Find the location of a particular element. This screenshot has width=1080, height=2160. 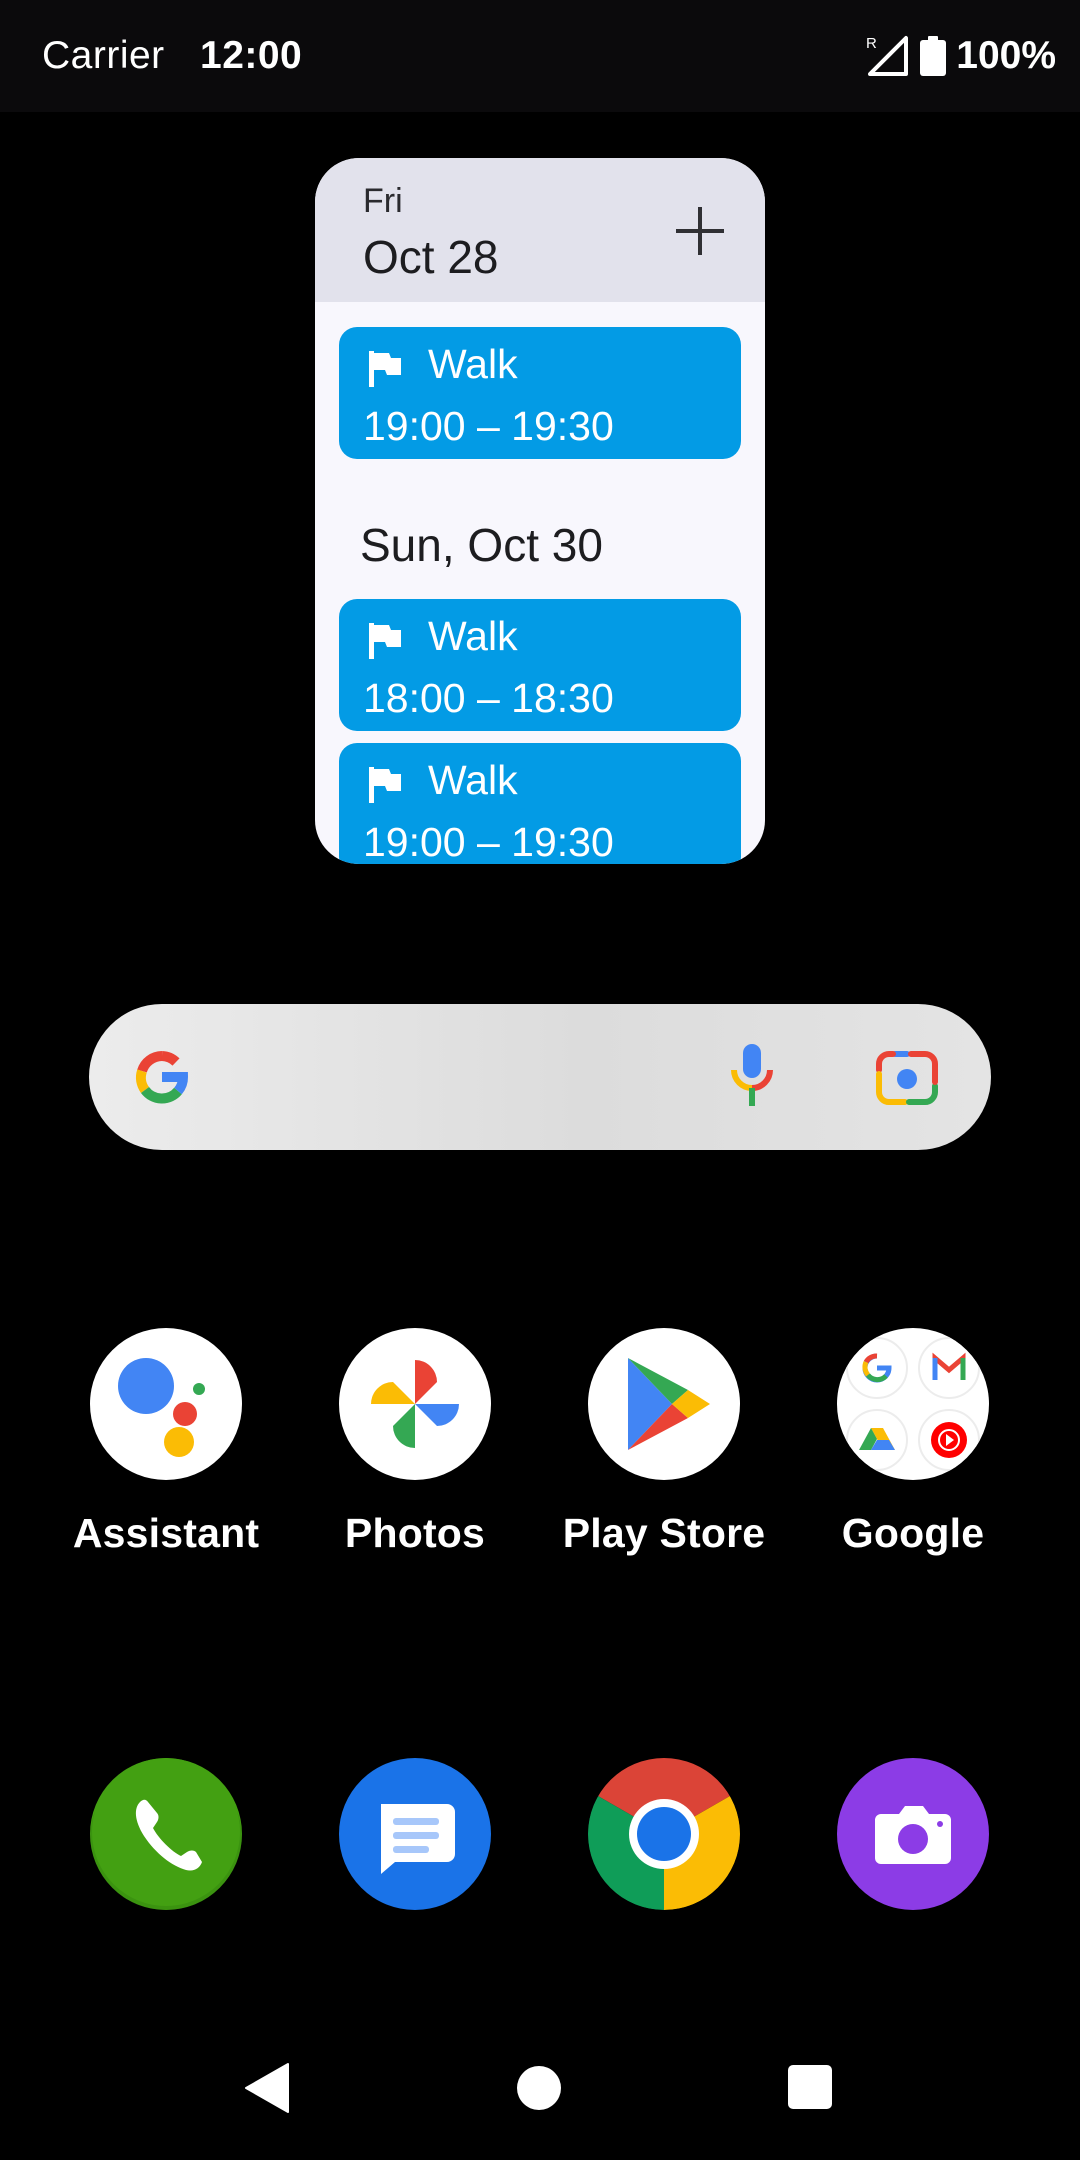

mic-icon is located at coordinates (752, 1077).